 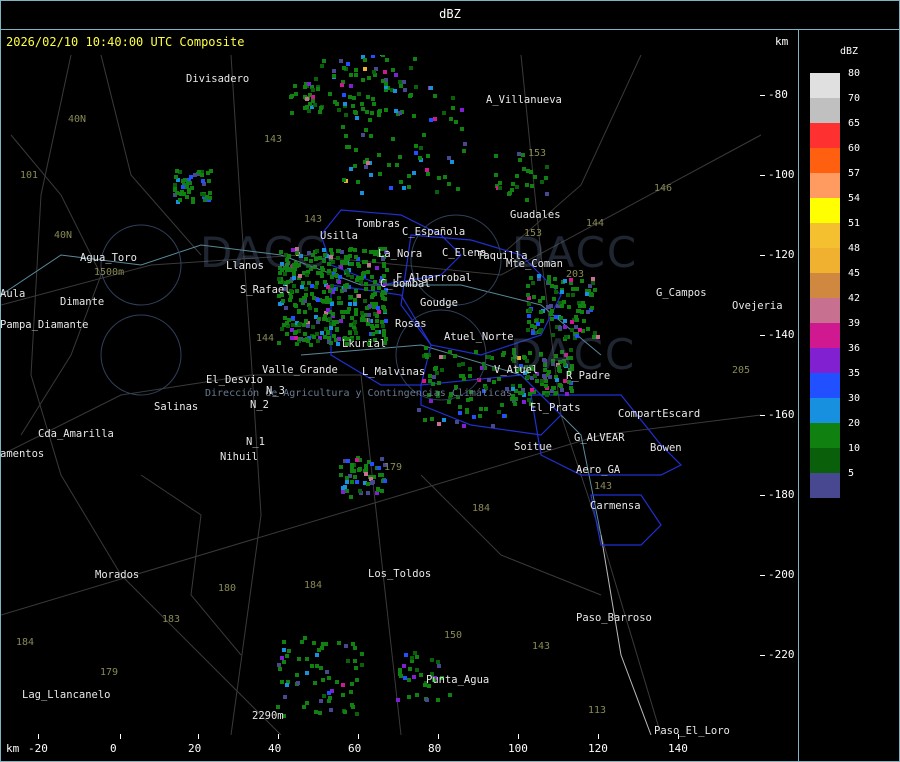 I want to click on place-label-a-villanueva: A_Villanueva, so click(x=524, y=100).